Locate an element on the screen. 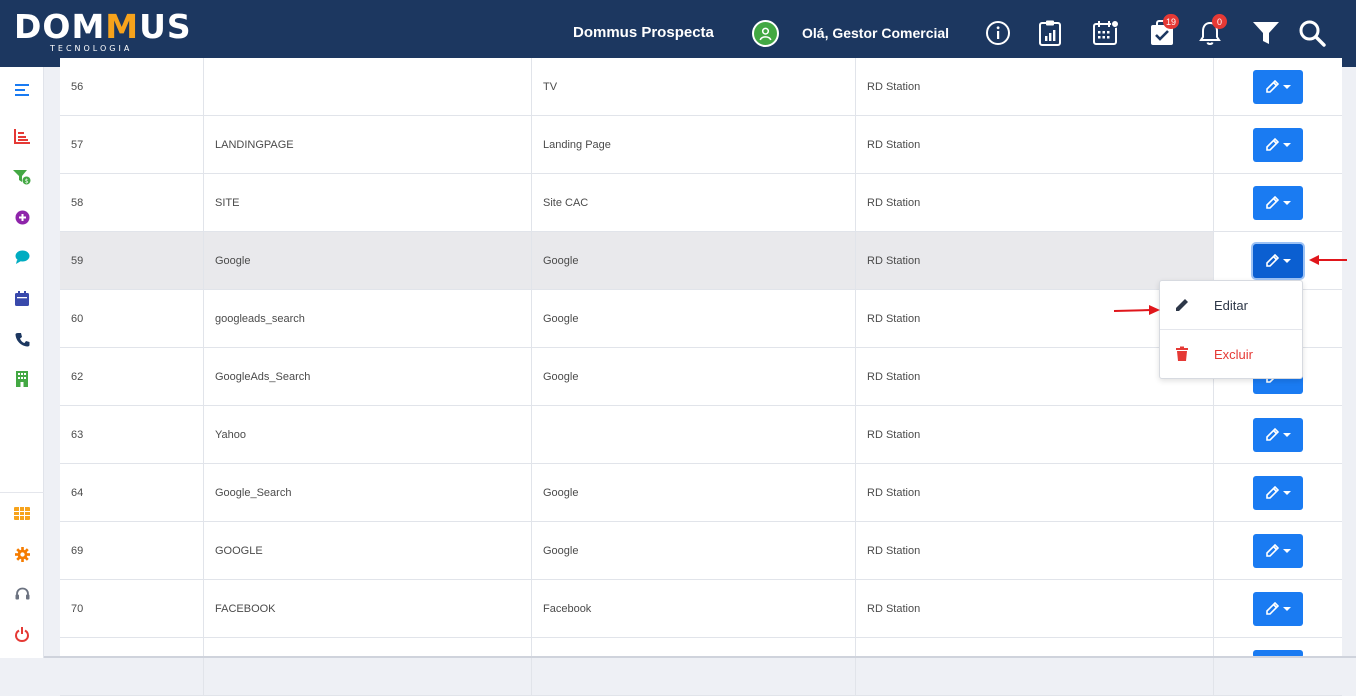 This screenshot has height=696, width=1356. info-icon is located at coordinates (998, 33).